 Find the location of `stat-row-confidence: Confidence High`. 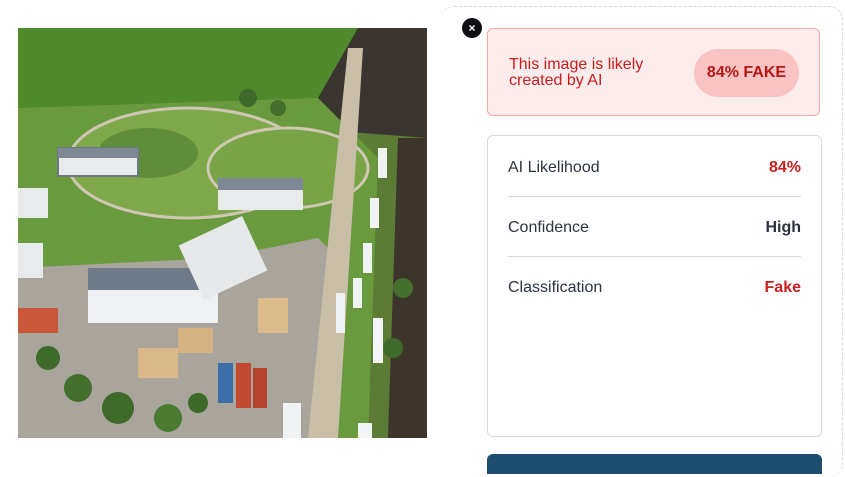

stat-row-confidence: Confidence High is located at coordinates (654, 228).